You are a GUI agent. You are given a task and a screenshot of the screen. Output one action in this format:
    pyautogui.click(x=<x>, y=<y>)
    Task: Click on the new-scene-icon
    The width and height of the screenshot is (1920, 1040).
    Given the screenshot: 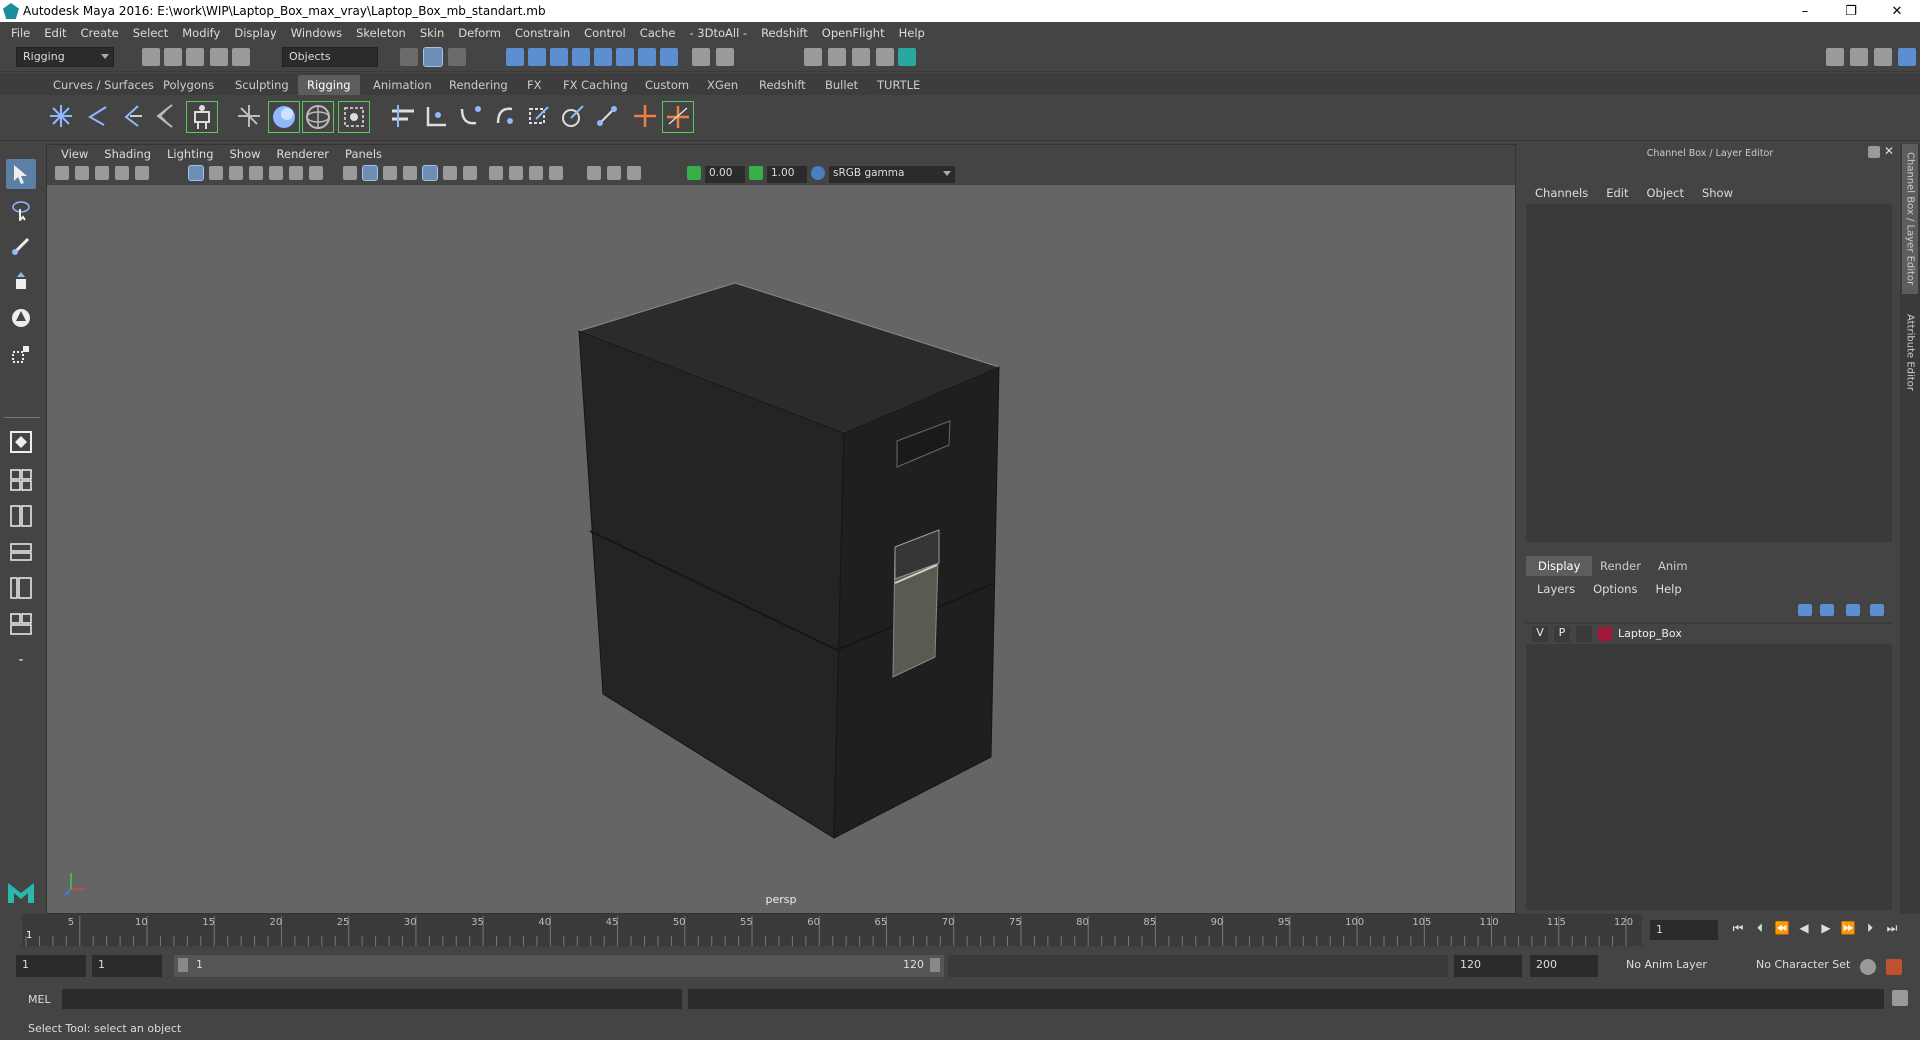 What is the action you would take?
    pyautogui.click(x=151, y=57)
    